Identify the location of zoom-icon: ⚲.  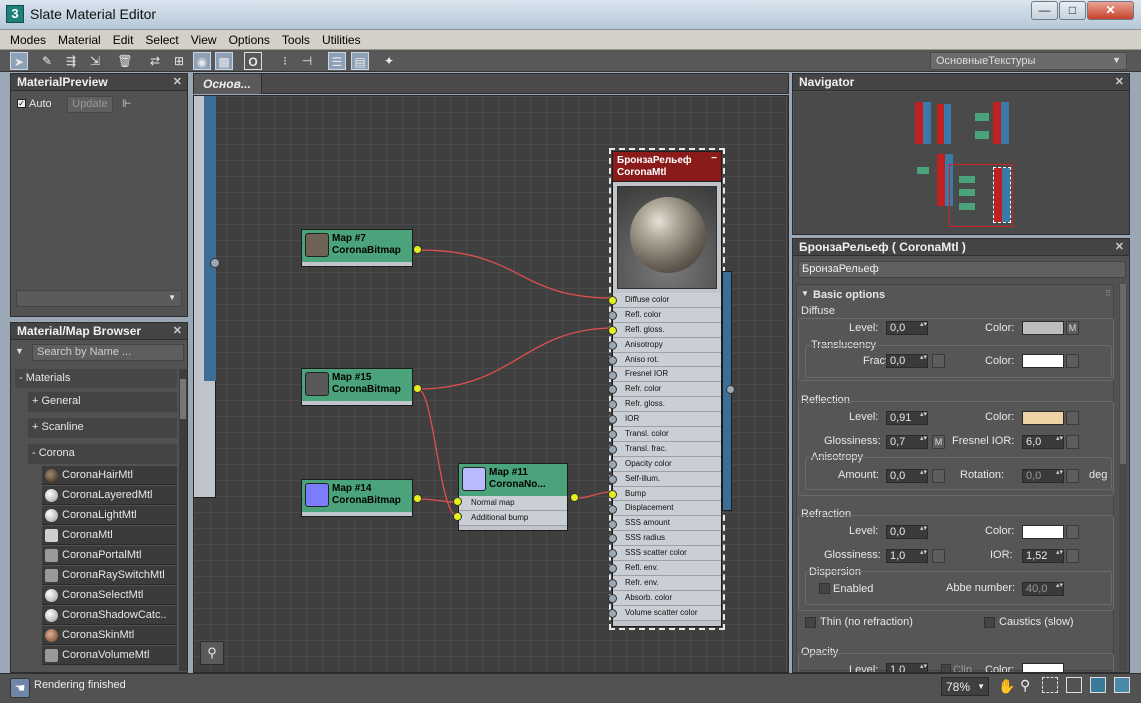
(1025, 685).